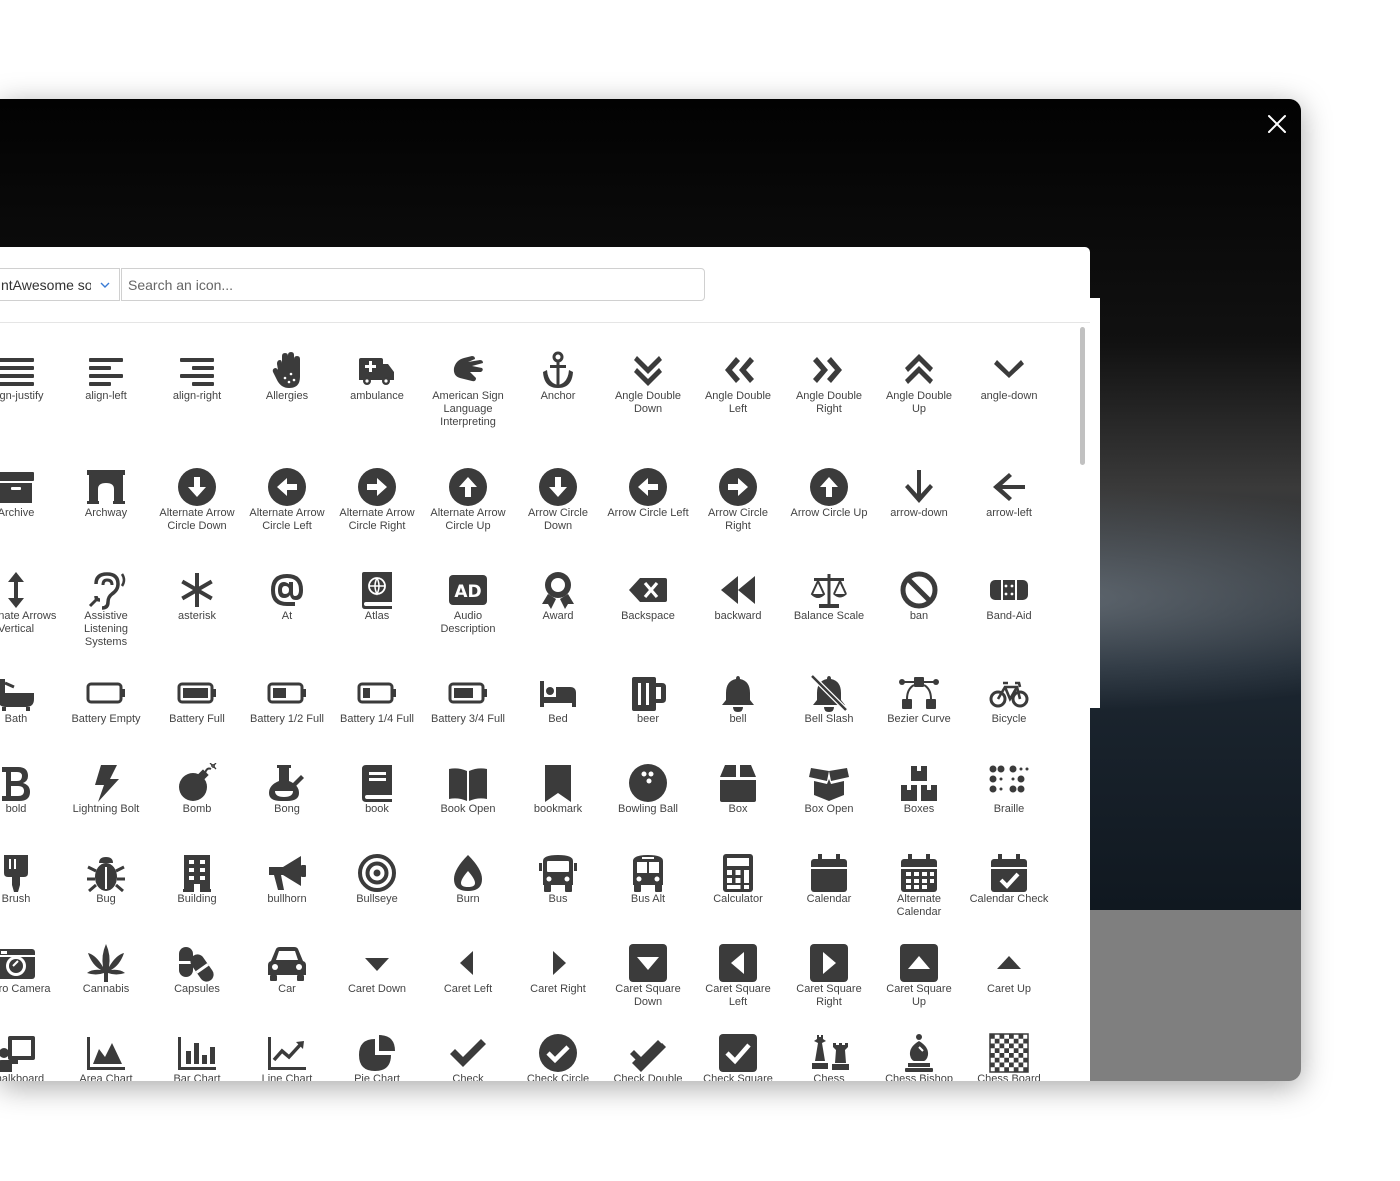 This screenshot has width=1400, height=1181. I want to click on icon-option: Area Chart, so click(106, 1057).